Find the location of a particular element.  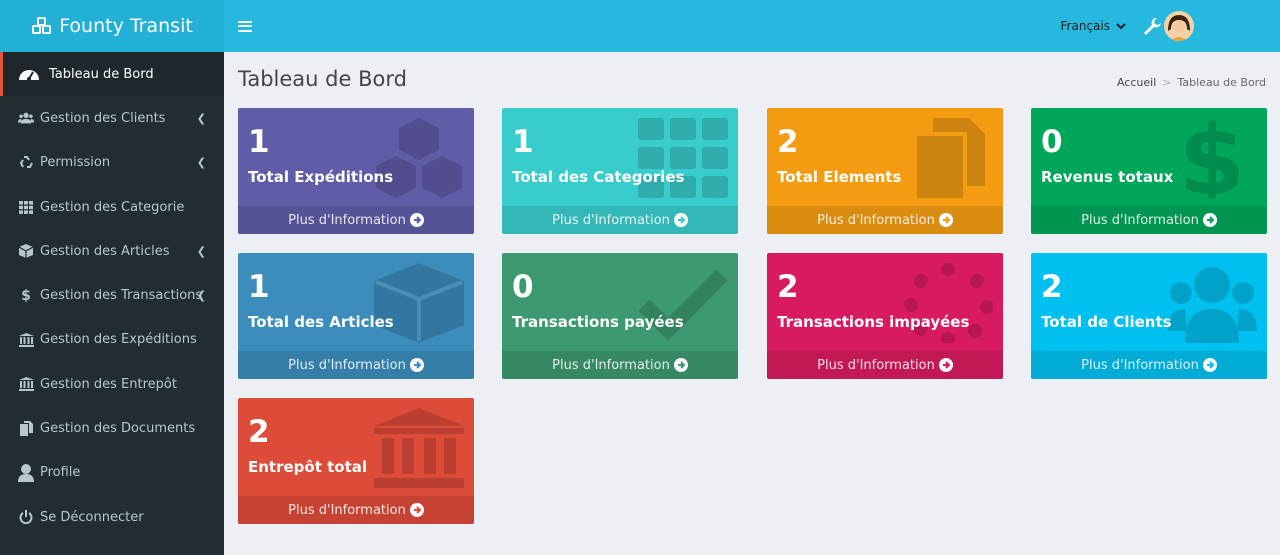

sidebar-item-label: Gestion des Clients is located at coordinates (103, 118).